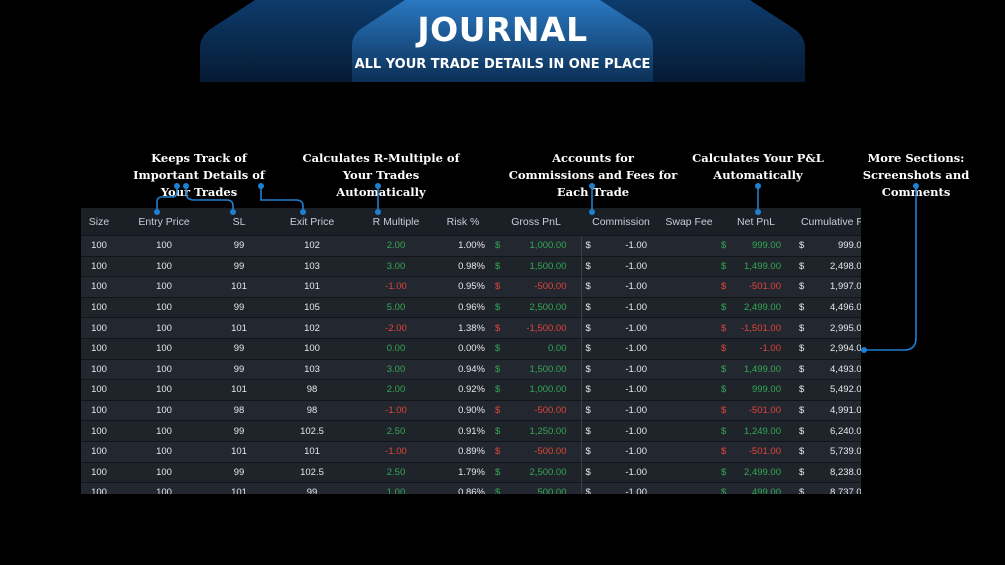 The height and width of the screenshot is (565, 1005). What do you see at coordinates (312, 328) in the screenshot?
I see `cell-exit-price: 102` at bounding box center [312, 328].